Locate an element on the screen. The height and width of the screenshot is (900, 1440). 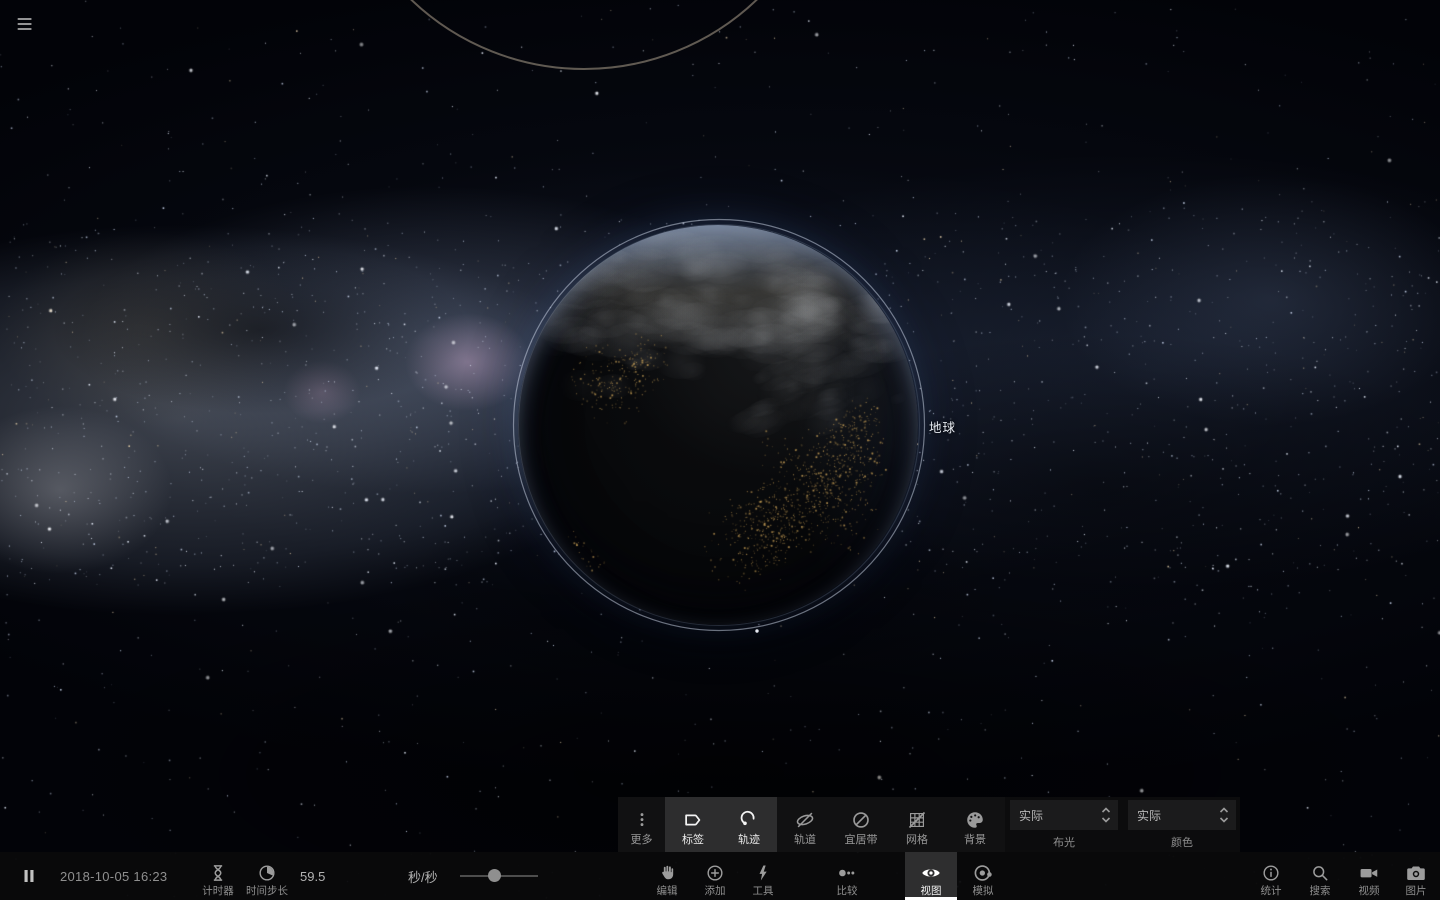
color-select: 实际 is located at coordinates (1182, 815).